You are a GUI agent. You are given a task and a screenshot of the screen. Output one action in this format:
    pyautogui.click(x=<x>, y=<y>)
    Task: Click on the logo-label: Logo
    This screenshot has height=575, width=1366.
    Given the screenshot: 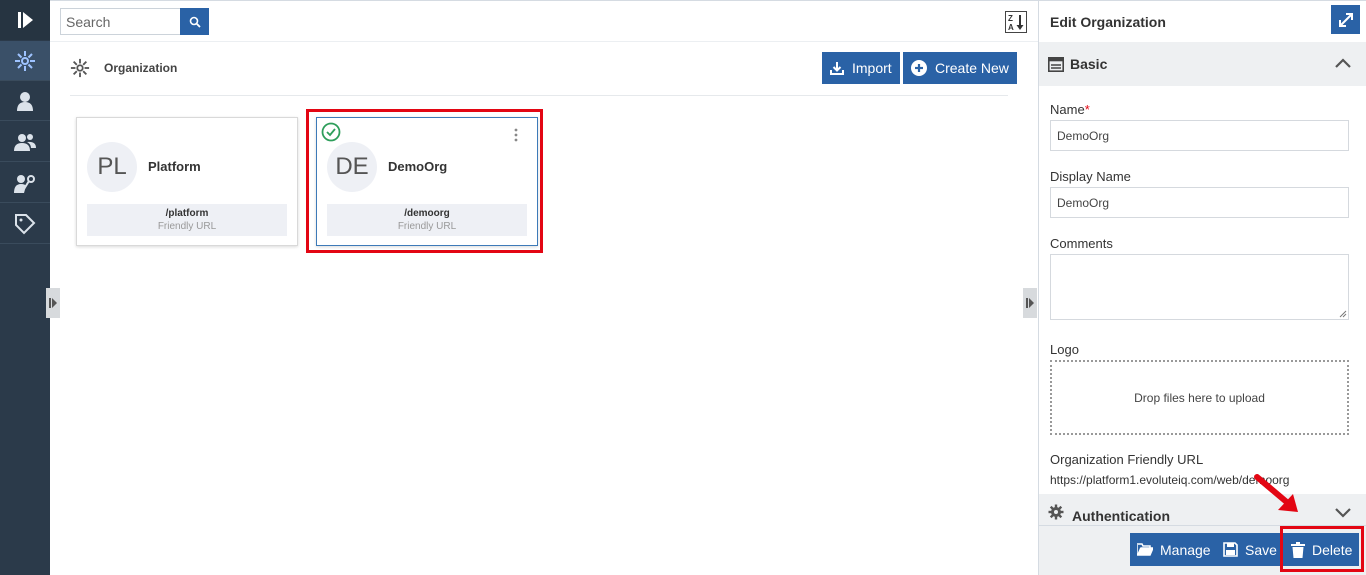 What is the action you would take?
    pyautogui.click(x=1064, y=349)
    